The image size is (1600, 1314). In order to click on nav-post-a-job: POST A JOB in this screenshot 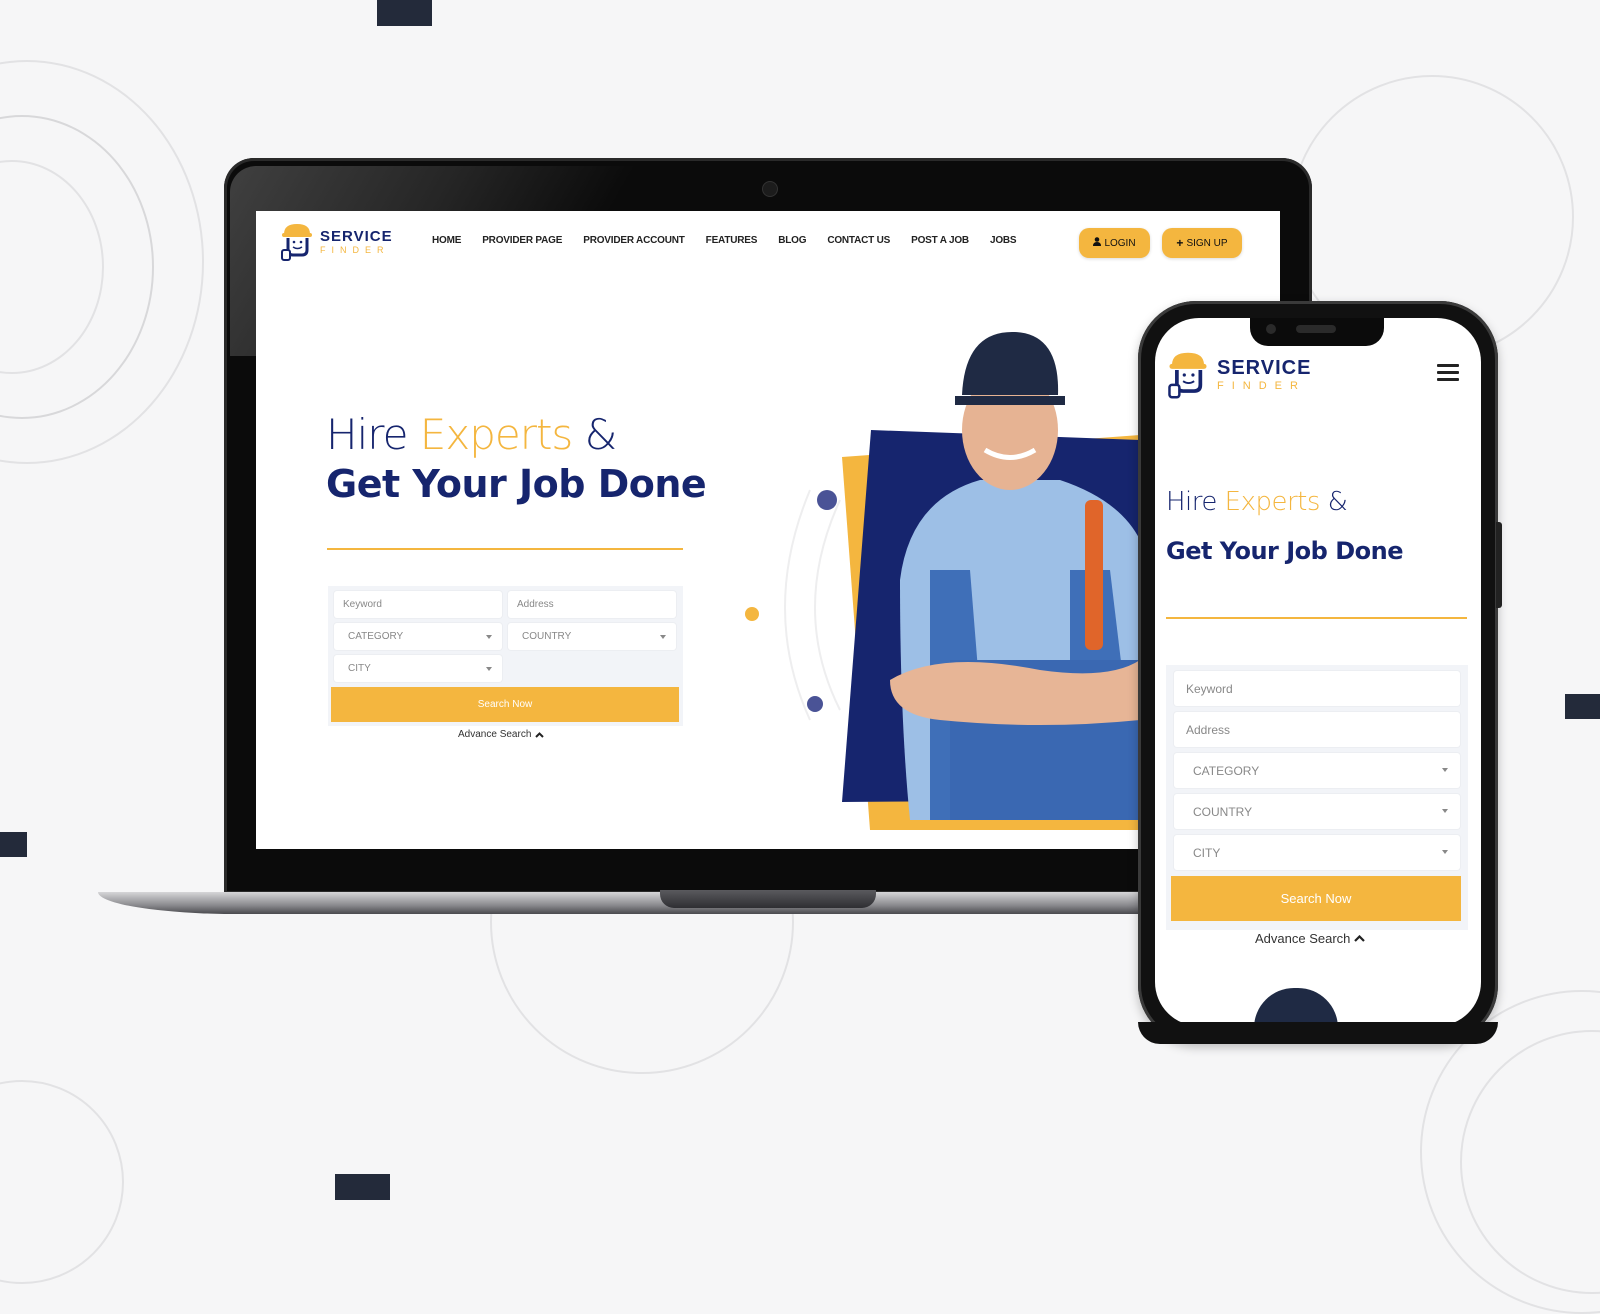, I will do `click(940, 240)`.